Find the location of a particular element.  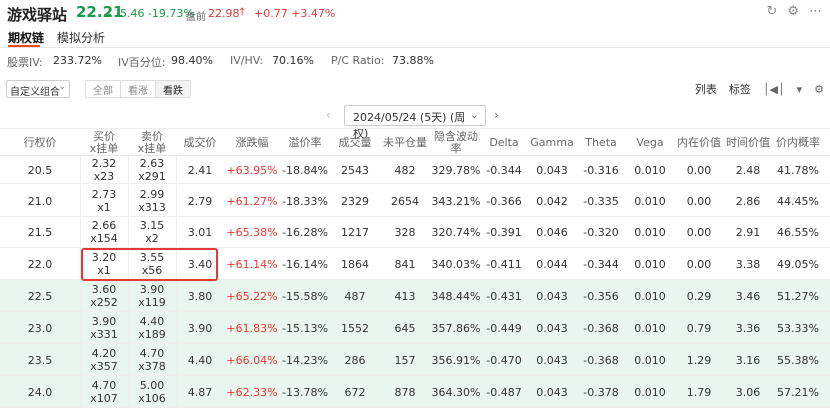

cell-volume: 672 is located at coordinates (355, 392).